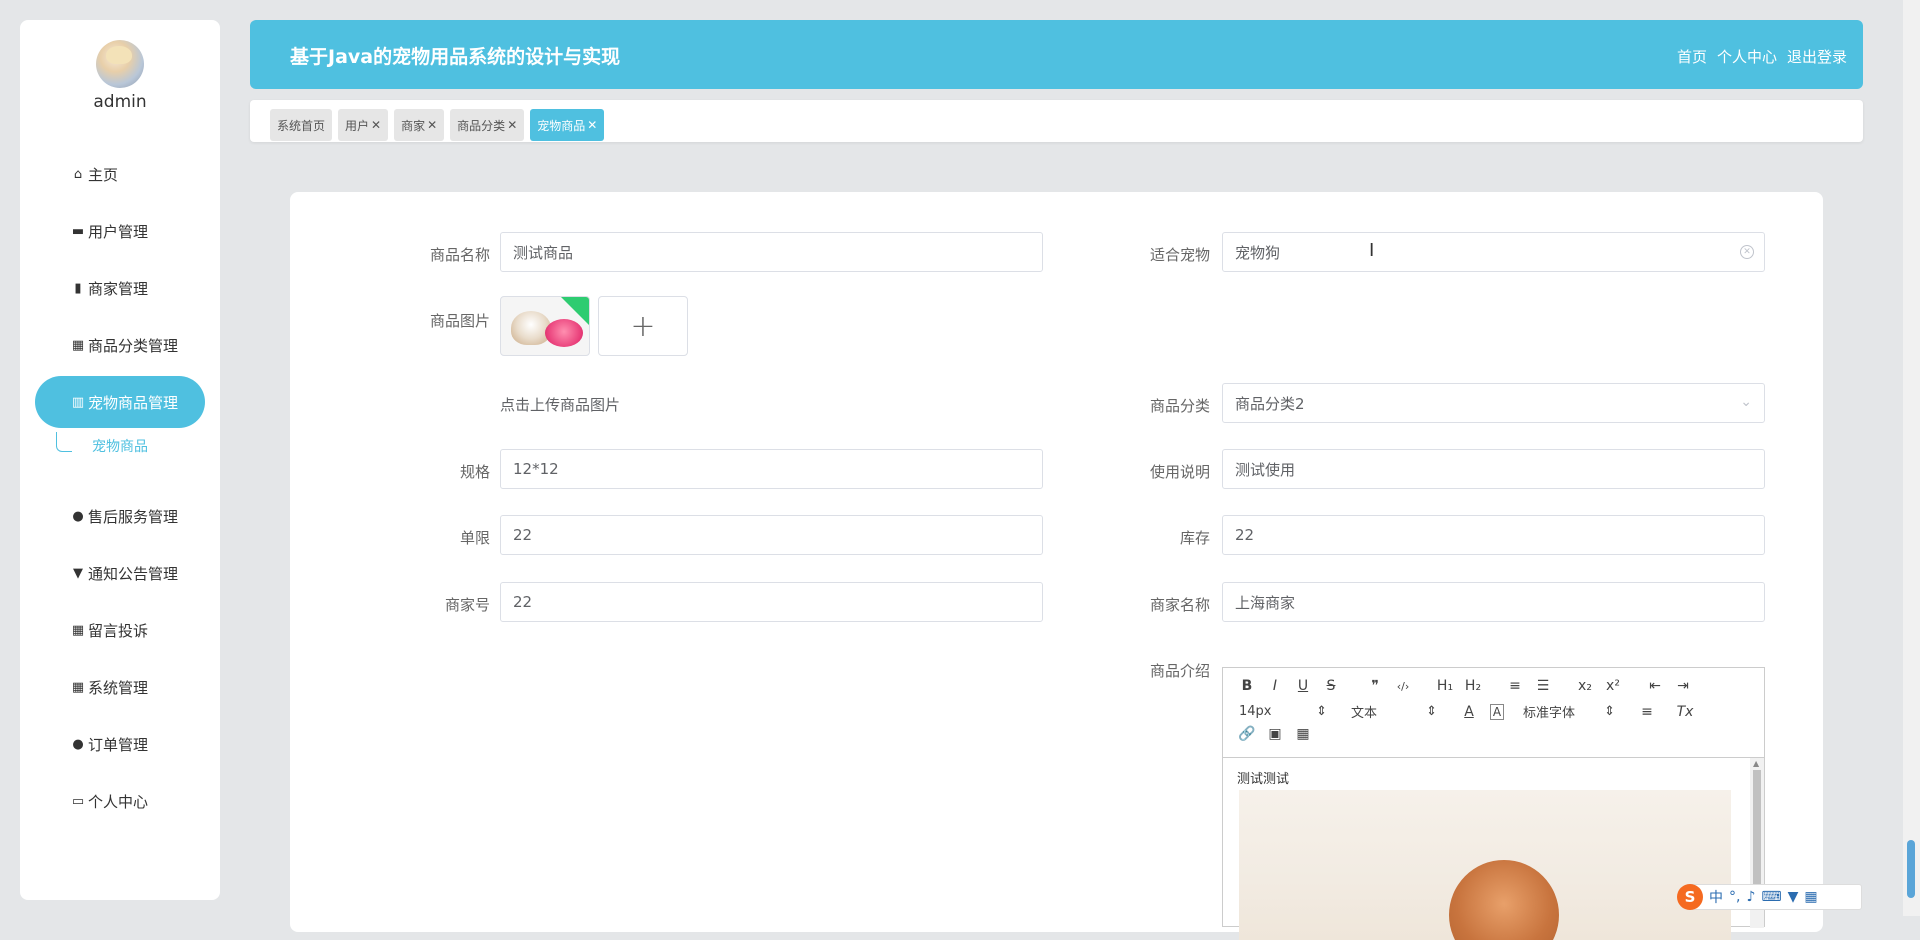 The width and height of the screenshot is (1920, 940). I want to click on sogou-logo-icon: S, so click(1690, 897).